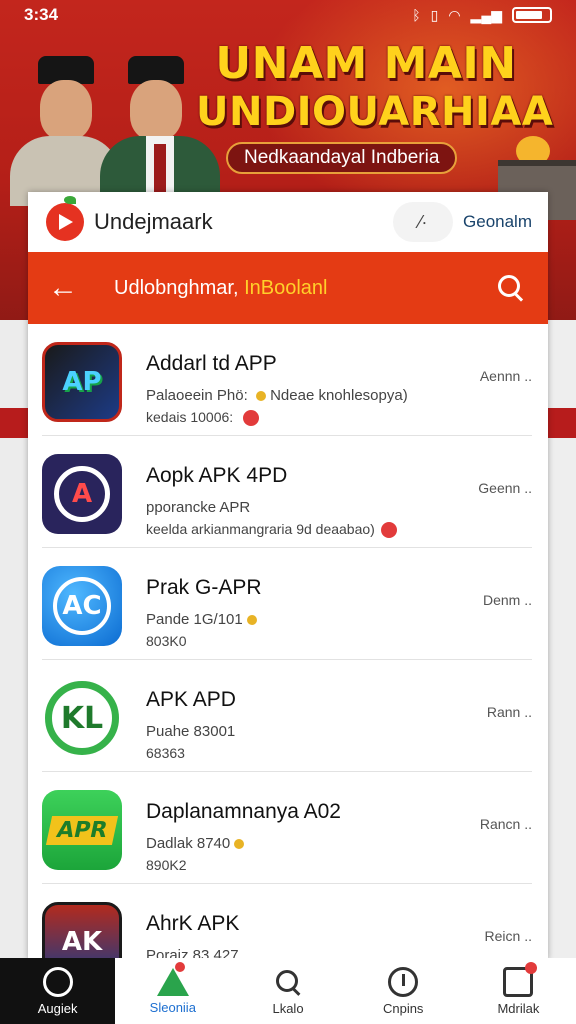 This screenshot has height=1024, width=576. What do you see at coordinates (41, 14) in the screenshot?
I see `status-time: 3:34` at bounding box center [41, 14].